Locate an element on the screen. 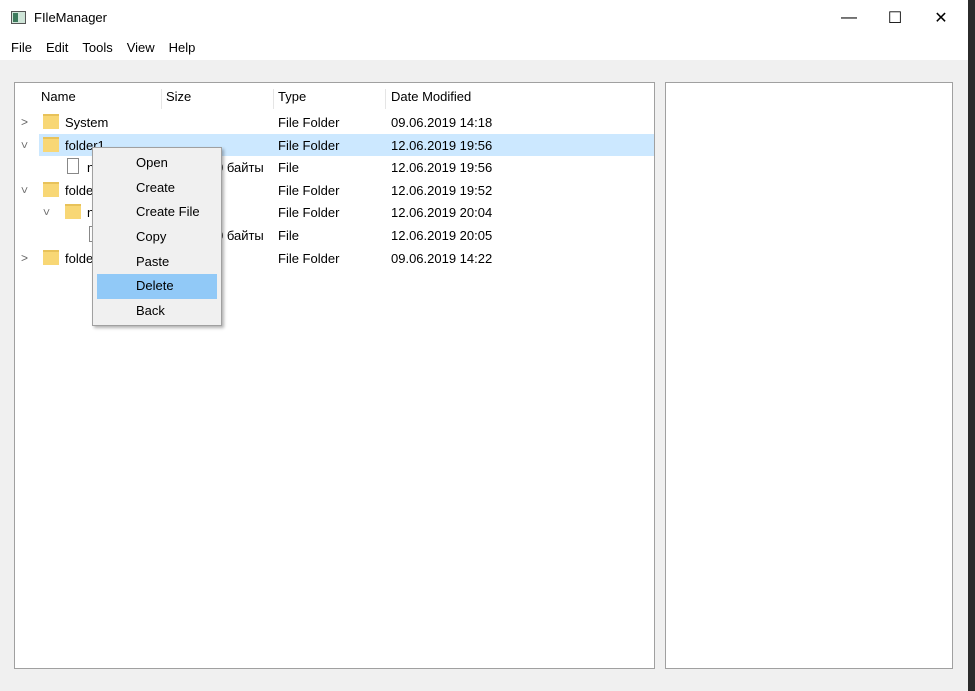 This screenshot has height=691, width=975. app-icon is located at coordinates (18, 17).